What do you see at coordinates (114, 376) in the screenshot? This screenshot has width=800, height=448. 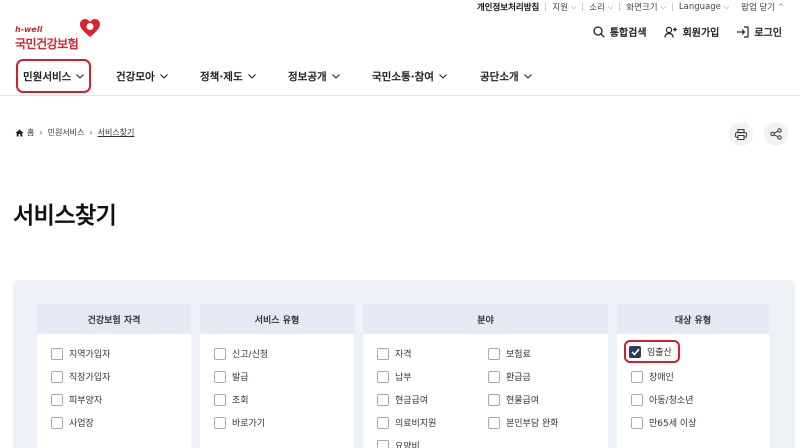 I see `filter-group-qualification: 건강보험 자격 지역가입자 직장가입자 피부양자 사업장` at bounding box center [114, 376].